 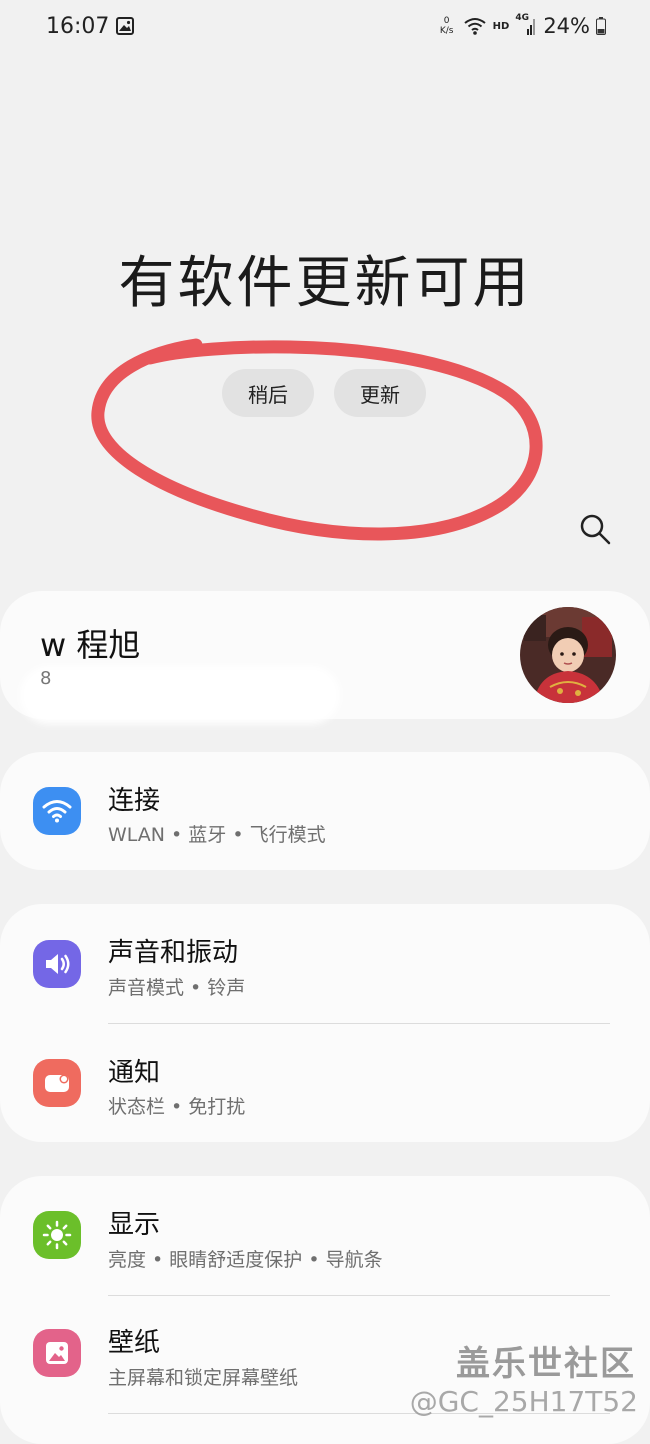 What do you see at coordinates (134, 1073) in the screenshot?
I see `notifications-title: 通知` at bounding box center [134, 1073].